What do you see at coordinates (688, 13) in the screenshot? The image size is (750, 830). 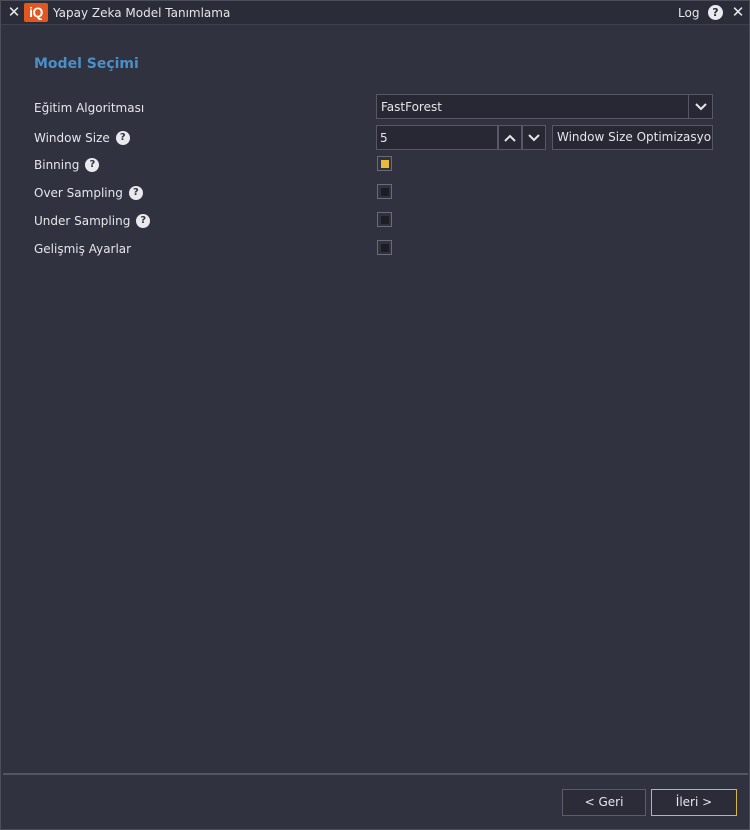 I see `log-button: Log` at bounding box center [688, 13].